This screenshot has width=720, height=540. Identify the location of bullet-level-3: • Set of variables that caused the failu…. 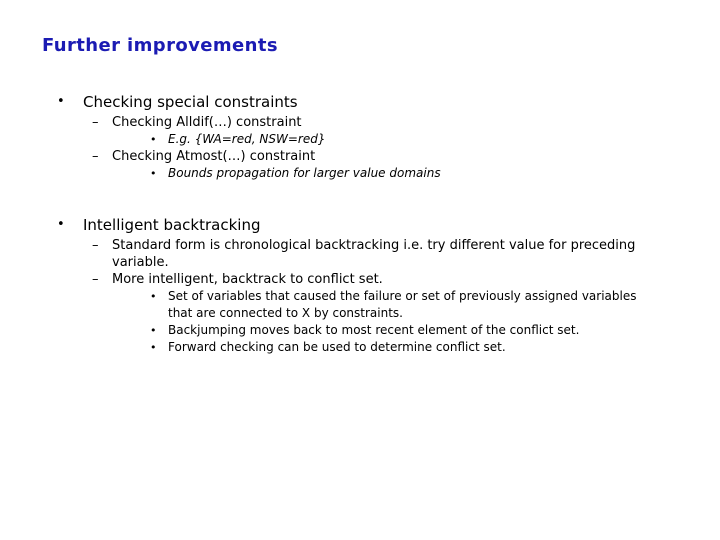
(395, 305).